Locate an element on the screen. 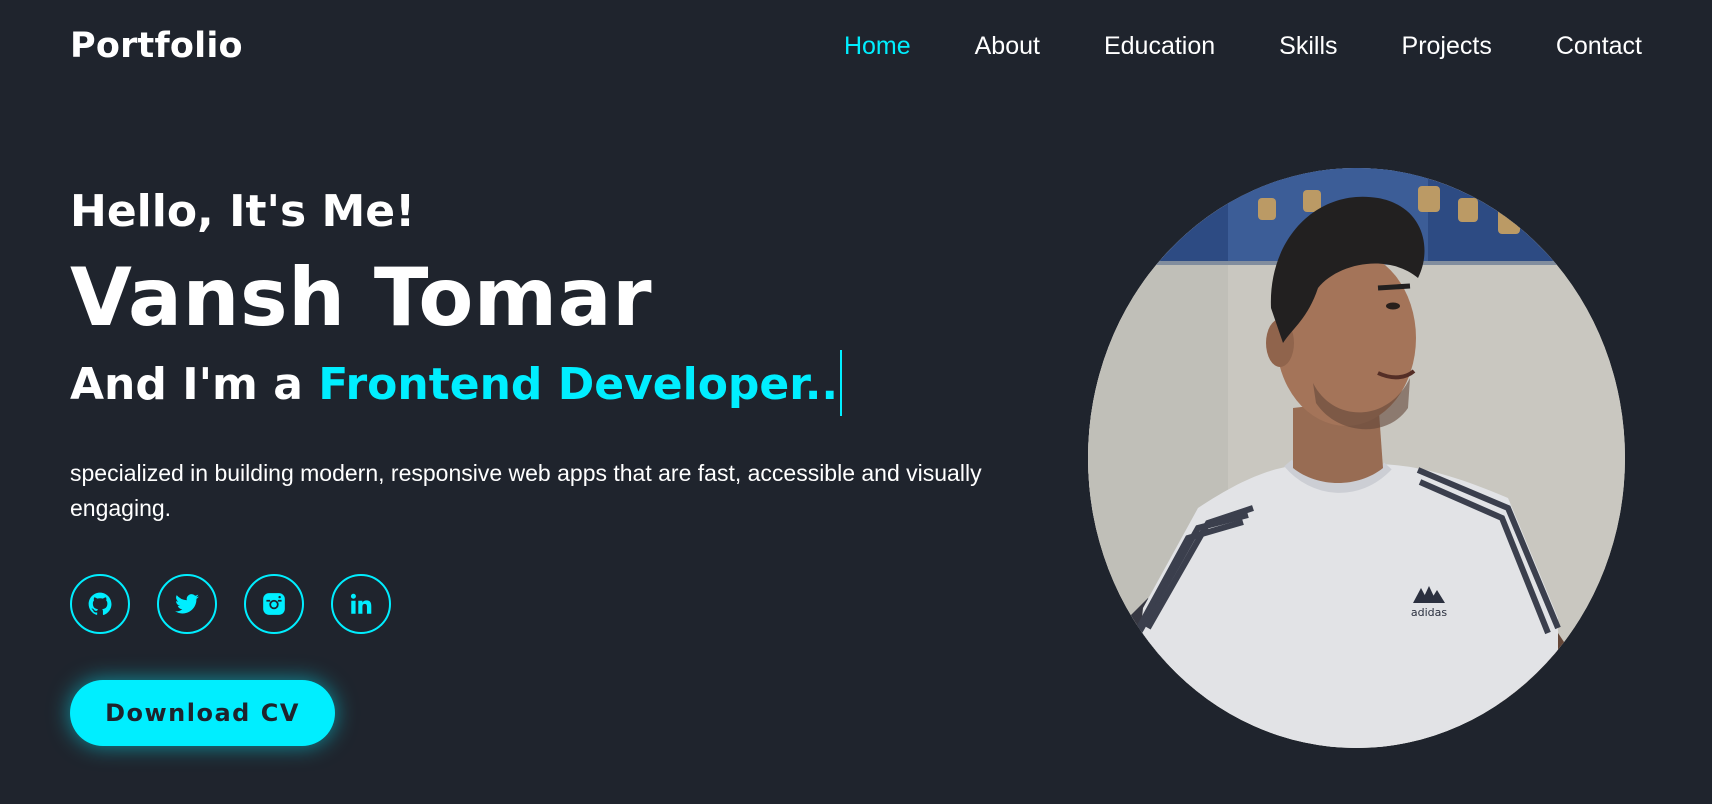 This screenshot has height=804, width=1712. social-links is located at coordinates (565, 604).